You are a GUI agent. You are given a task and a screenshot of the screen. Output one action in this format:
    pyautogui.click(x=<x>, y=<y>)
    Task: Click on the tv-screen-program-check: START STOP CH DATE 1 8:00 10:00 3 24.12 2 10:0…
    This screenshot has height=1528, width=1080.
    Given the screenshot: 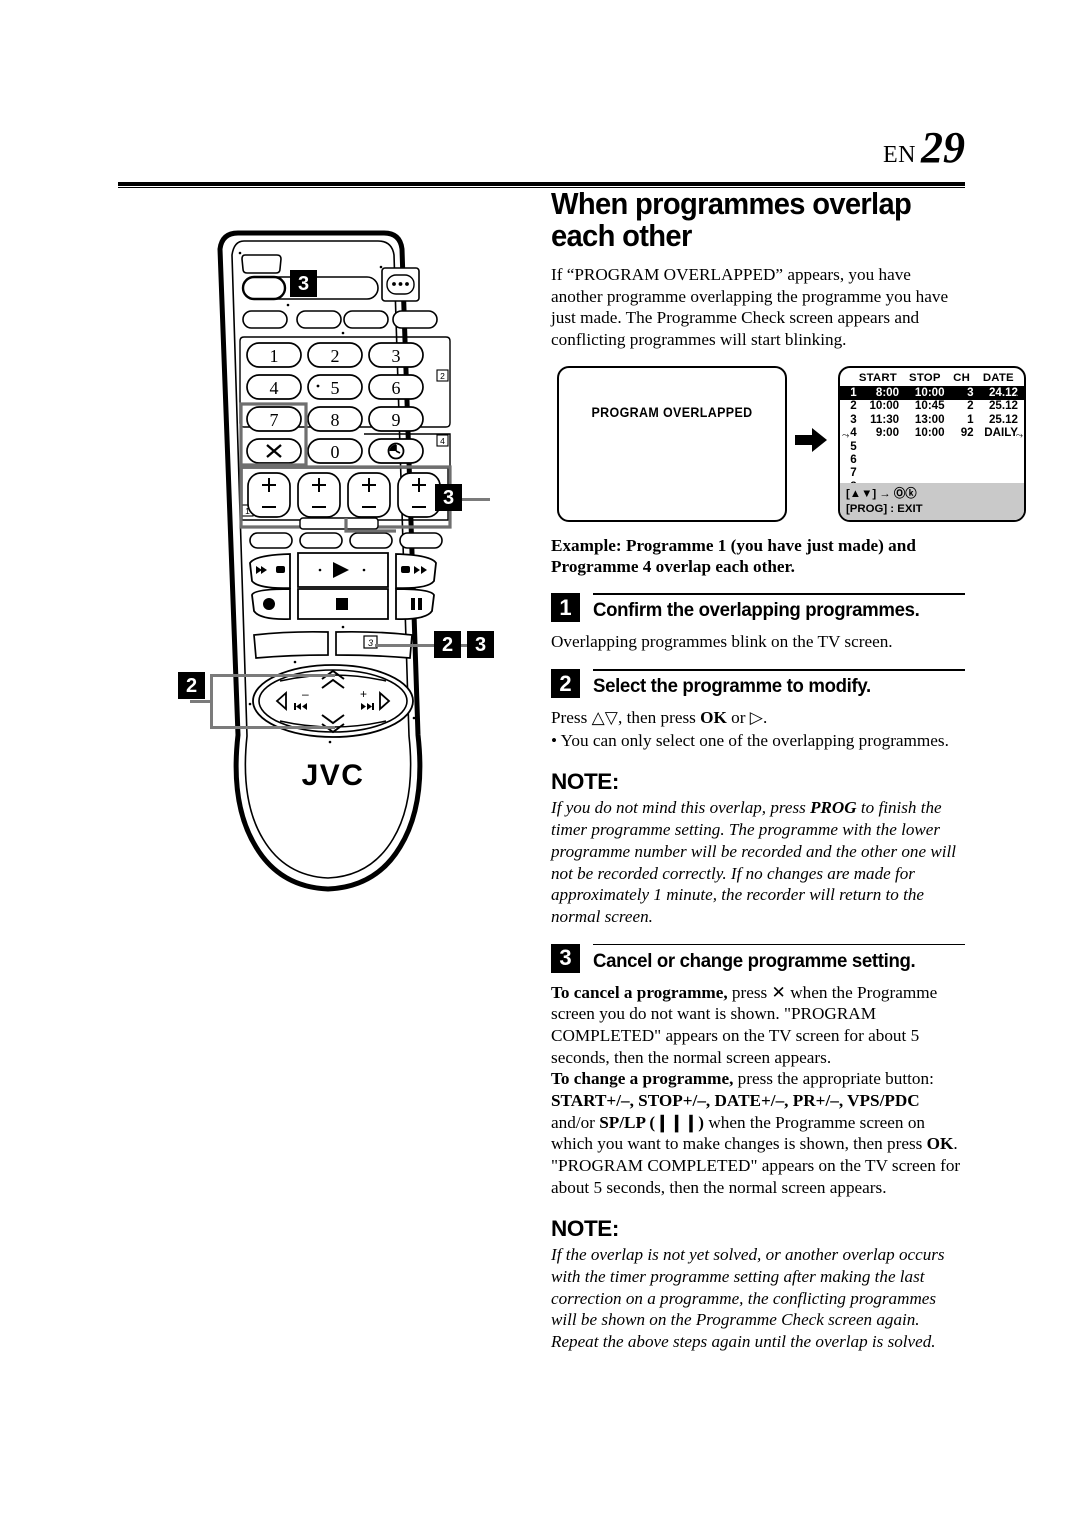 What is the action you would take?
    pyautogui.click(x=932, y=443)
    